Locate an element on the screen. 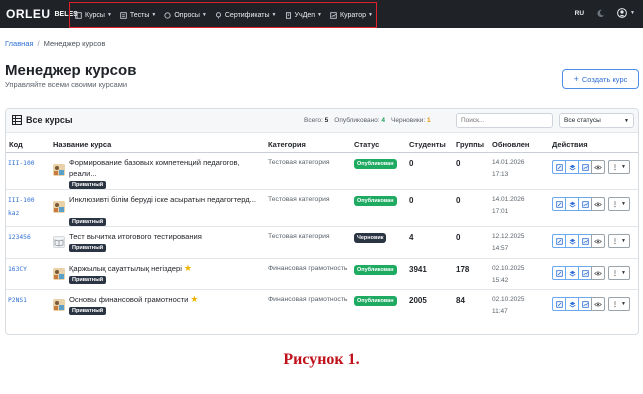 This screenshot has width=643, height=394. course-code: III-100 is located at coordinates (23, 163).